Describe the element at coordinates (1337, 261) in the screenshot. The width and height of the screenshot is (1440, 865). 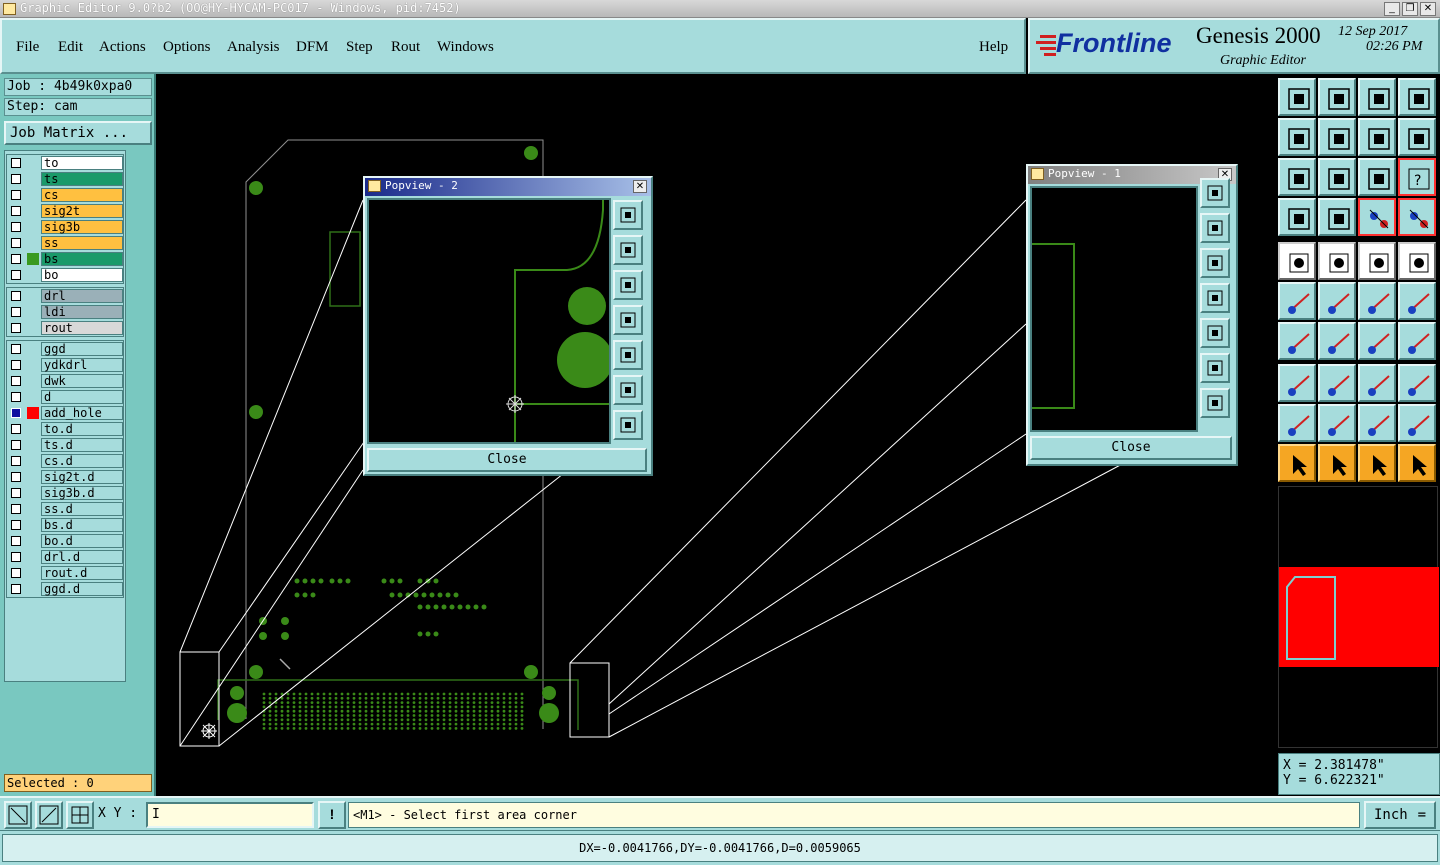
I see `line-icon` at that location.